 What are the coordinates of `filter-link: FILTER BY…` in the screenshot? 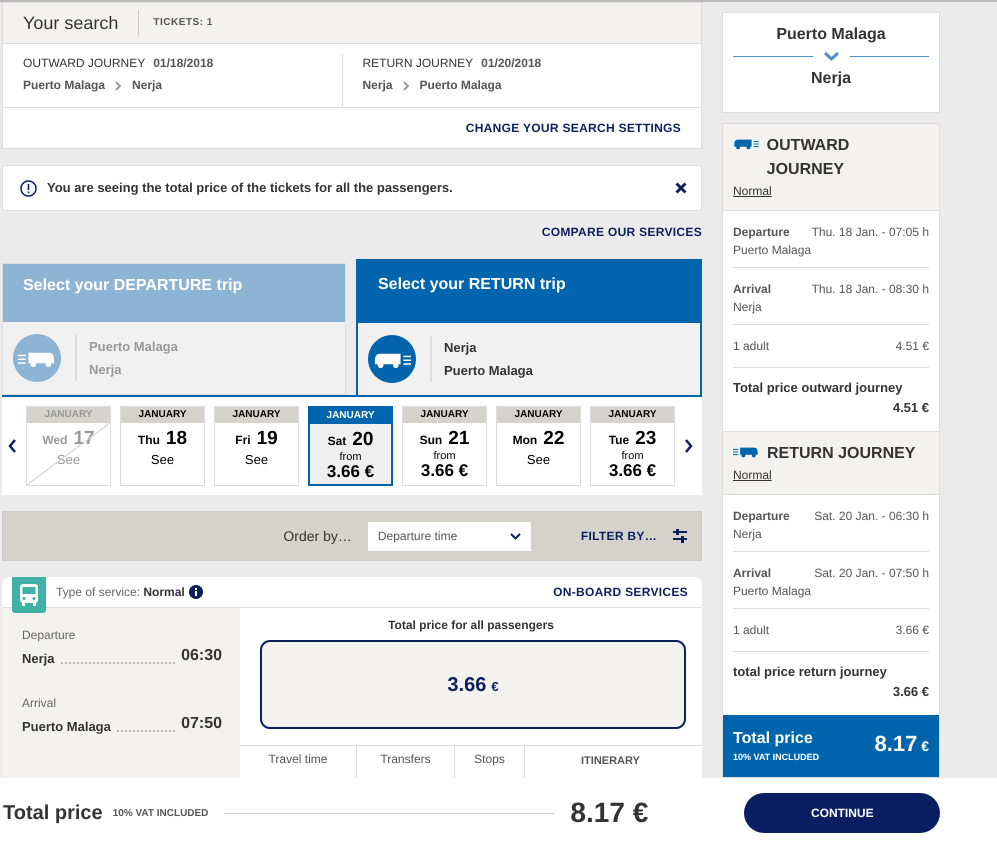 It's located at (618, 536).